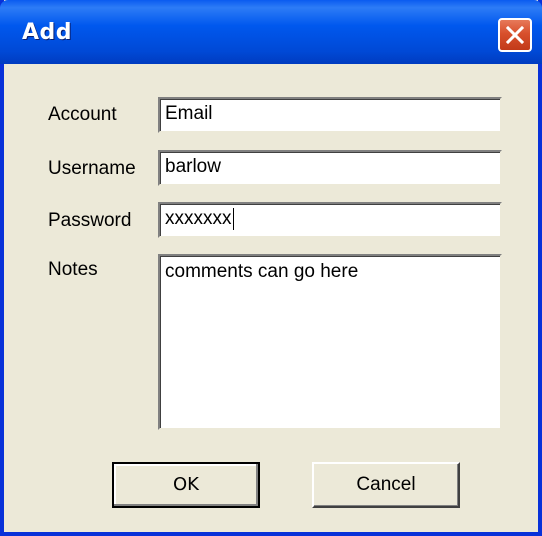 This screenshot has width=542, height=536. Describe the element at coordinates (330, 220) in the screenshot. I see `password-field: xxxxxxx` at that location.